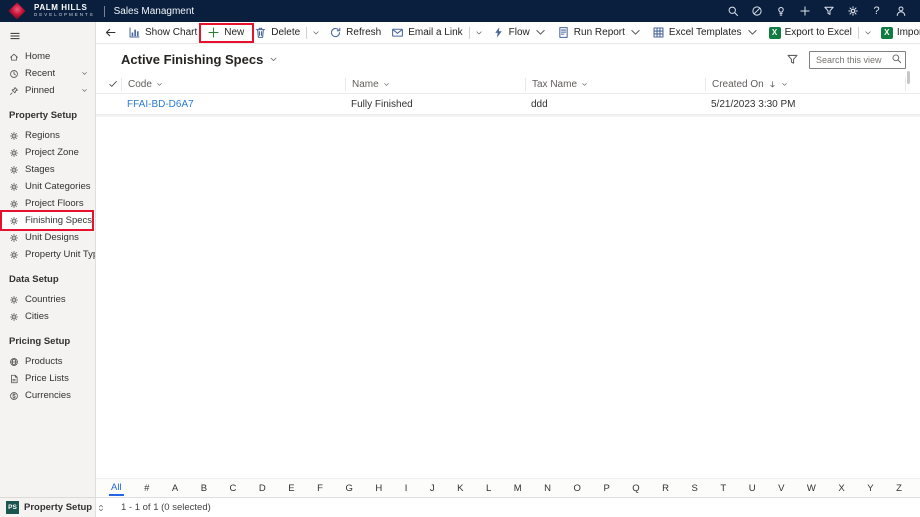  Describe the element at coordinates (426, 32) in the screenshot. I see `email-a-link-button: Email a Link` at that location.